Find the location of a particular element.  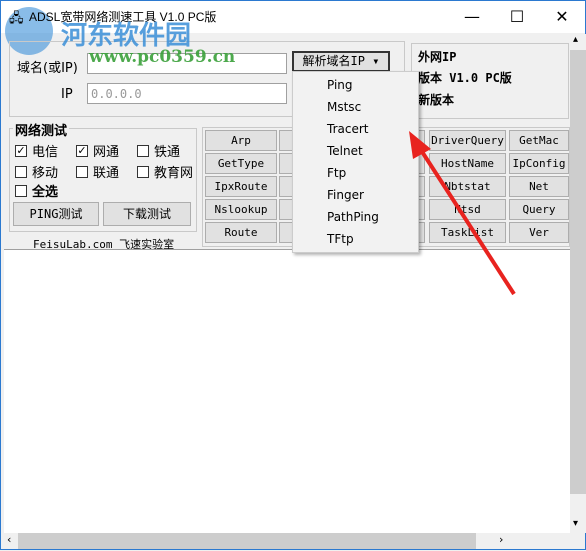

arrow-line is located at coordinates (466, 220).